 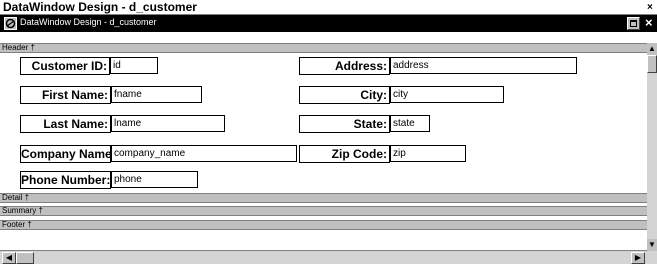 What do you see at coordinates (344, 154) in the screenshot?
I see `zip-code-label: Zip Code:` at bounding box center [344, 154].